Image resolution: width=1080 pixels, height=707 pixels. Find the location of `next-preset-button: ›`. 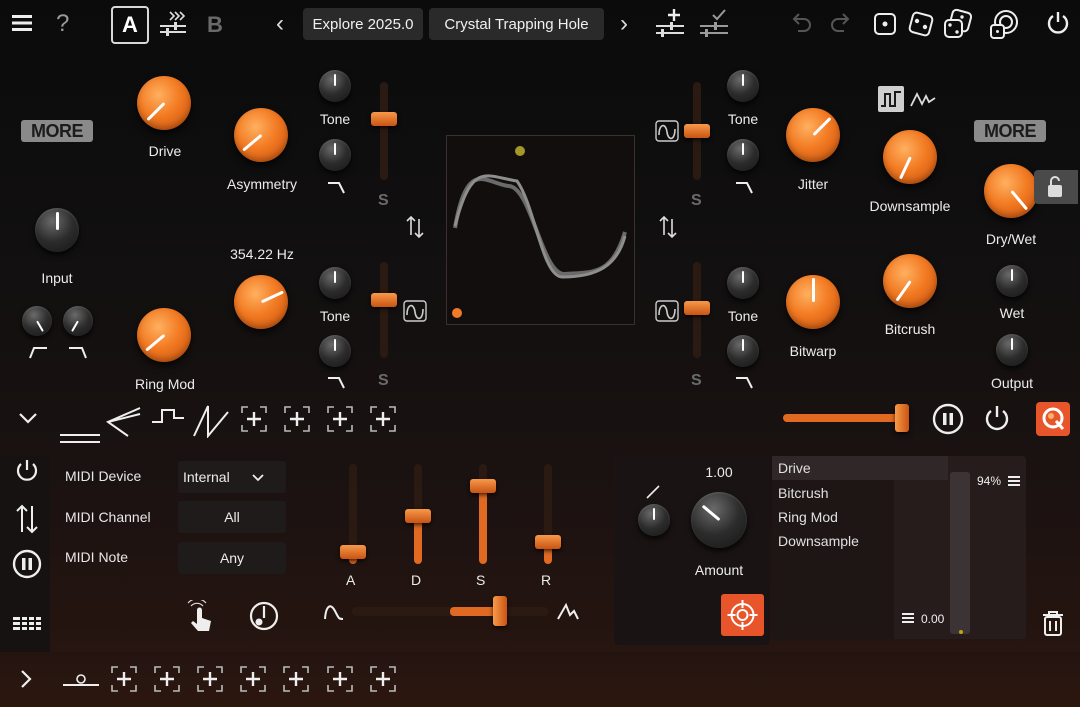

next-preset-button: › is located at coordinates (624, 24).